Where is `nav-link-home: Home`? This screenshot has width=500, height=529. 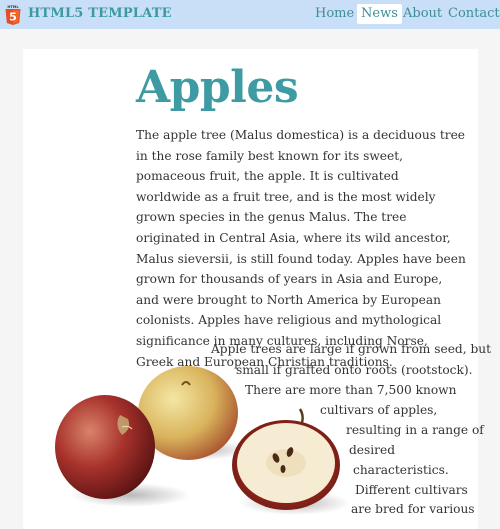 nav-link-home: Home is located at coordinates (334, 14).